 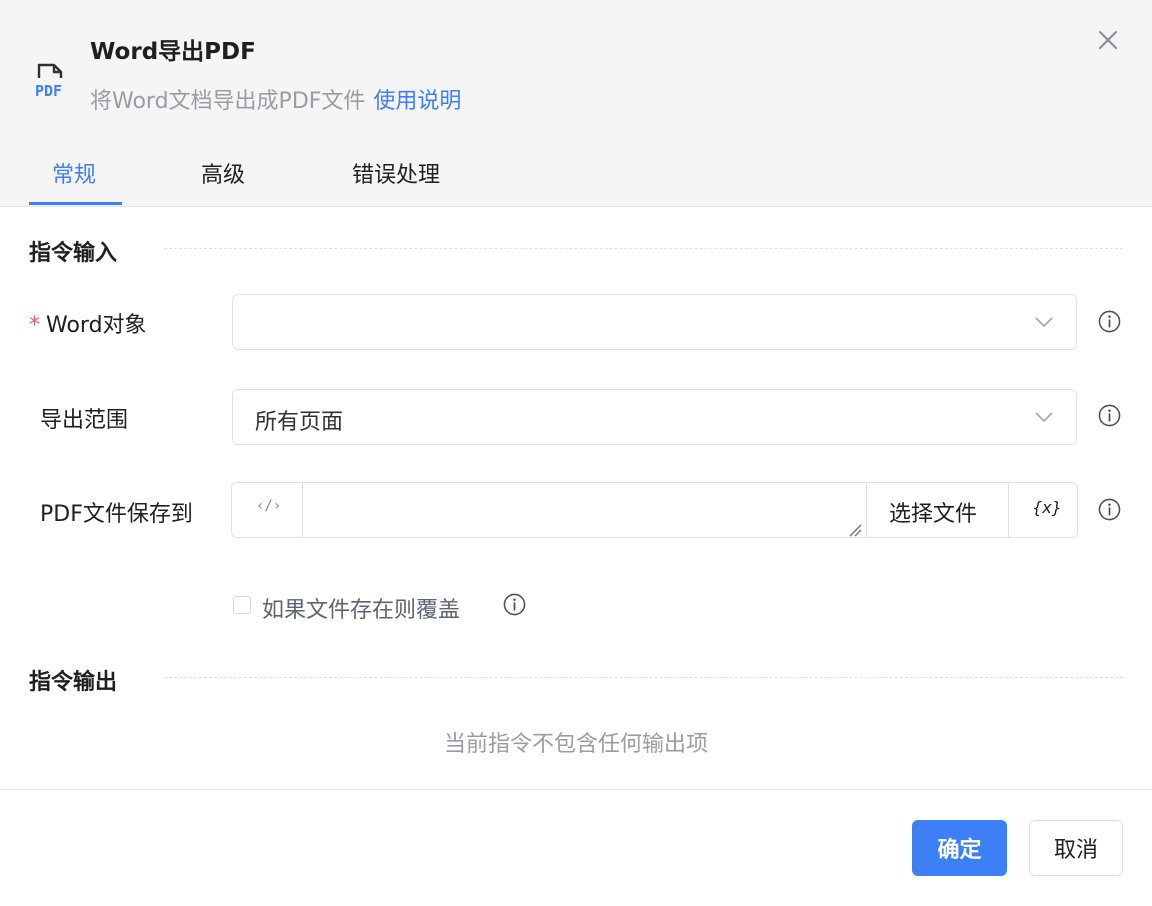 What do you see at coordinates (48, 91) in the screenshot?
I see `pdf-icon-text: PDF` at bounding box center [48, 91].